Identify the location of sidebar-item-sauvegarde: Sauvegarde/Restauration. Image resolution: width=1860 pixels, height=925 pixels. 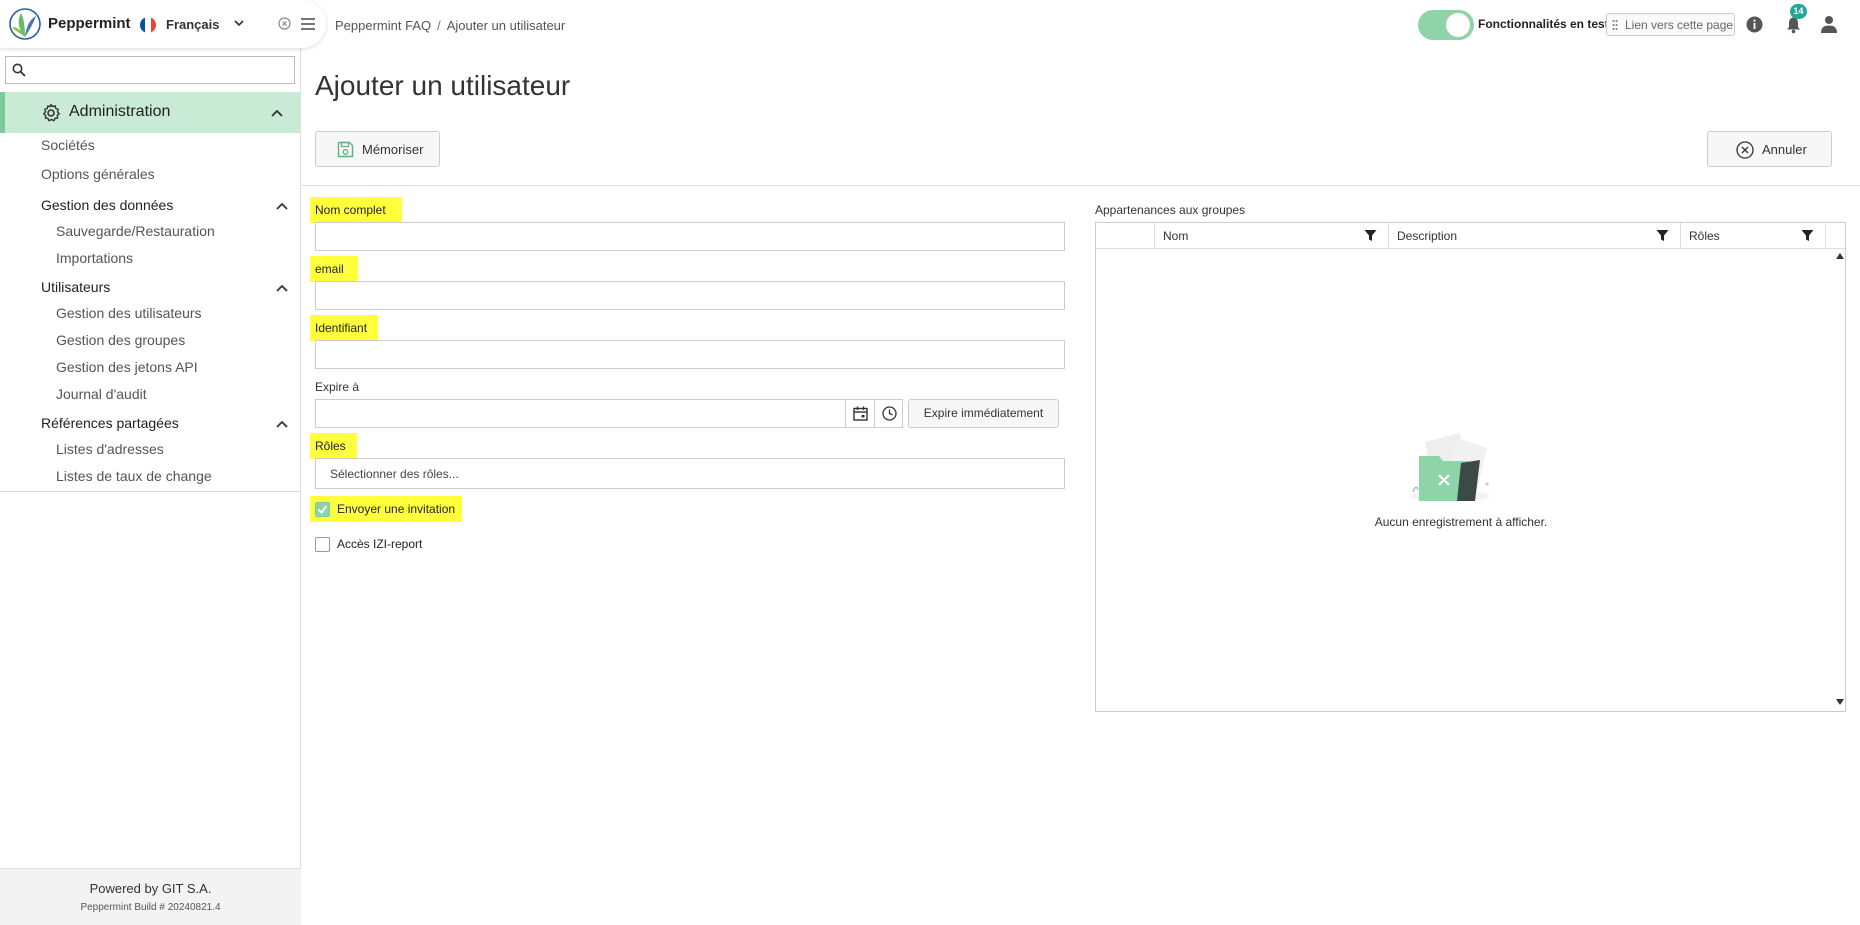
(135, 231).